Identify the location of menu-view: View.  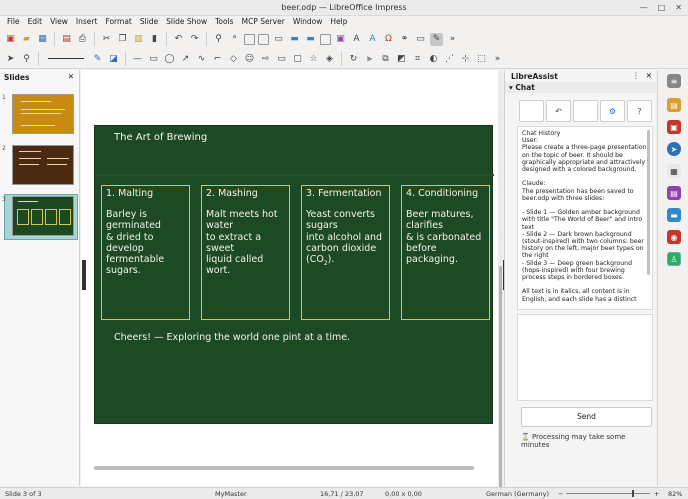
(59, 22).